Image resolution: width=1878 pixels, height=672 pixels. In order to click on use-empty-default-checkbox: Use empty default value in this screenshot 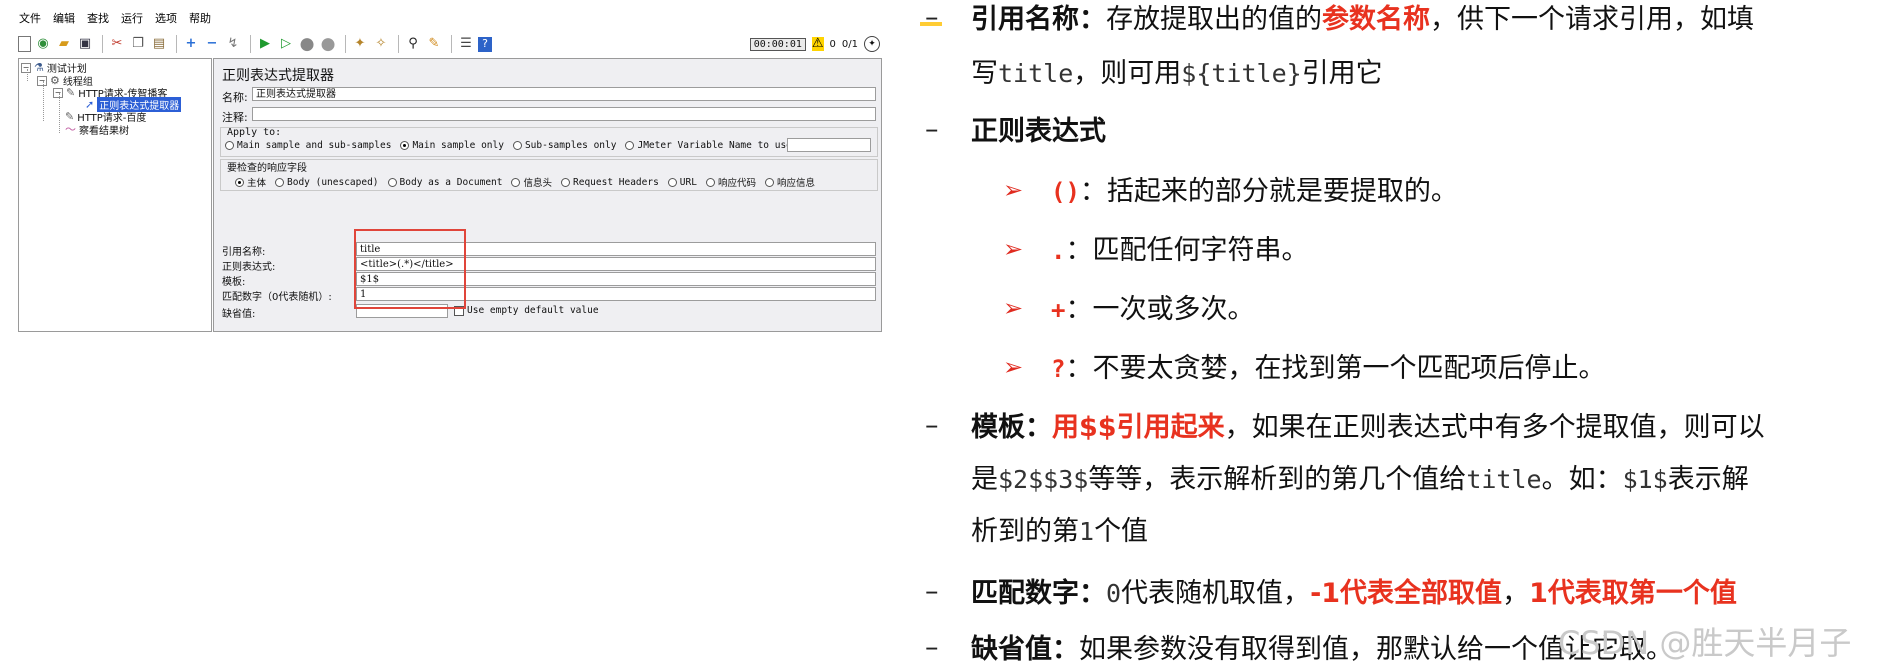, I will do `click(526, 310)`.